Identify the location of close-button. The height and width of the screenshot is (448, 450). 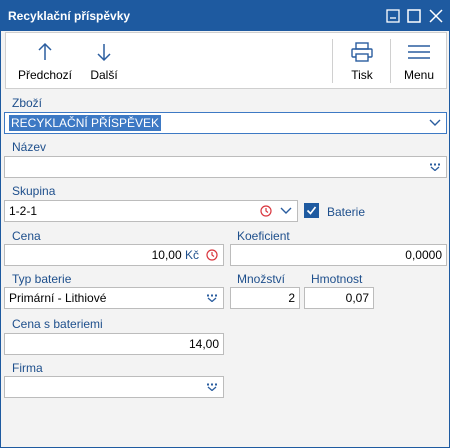
(436, 16).